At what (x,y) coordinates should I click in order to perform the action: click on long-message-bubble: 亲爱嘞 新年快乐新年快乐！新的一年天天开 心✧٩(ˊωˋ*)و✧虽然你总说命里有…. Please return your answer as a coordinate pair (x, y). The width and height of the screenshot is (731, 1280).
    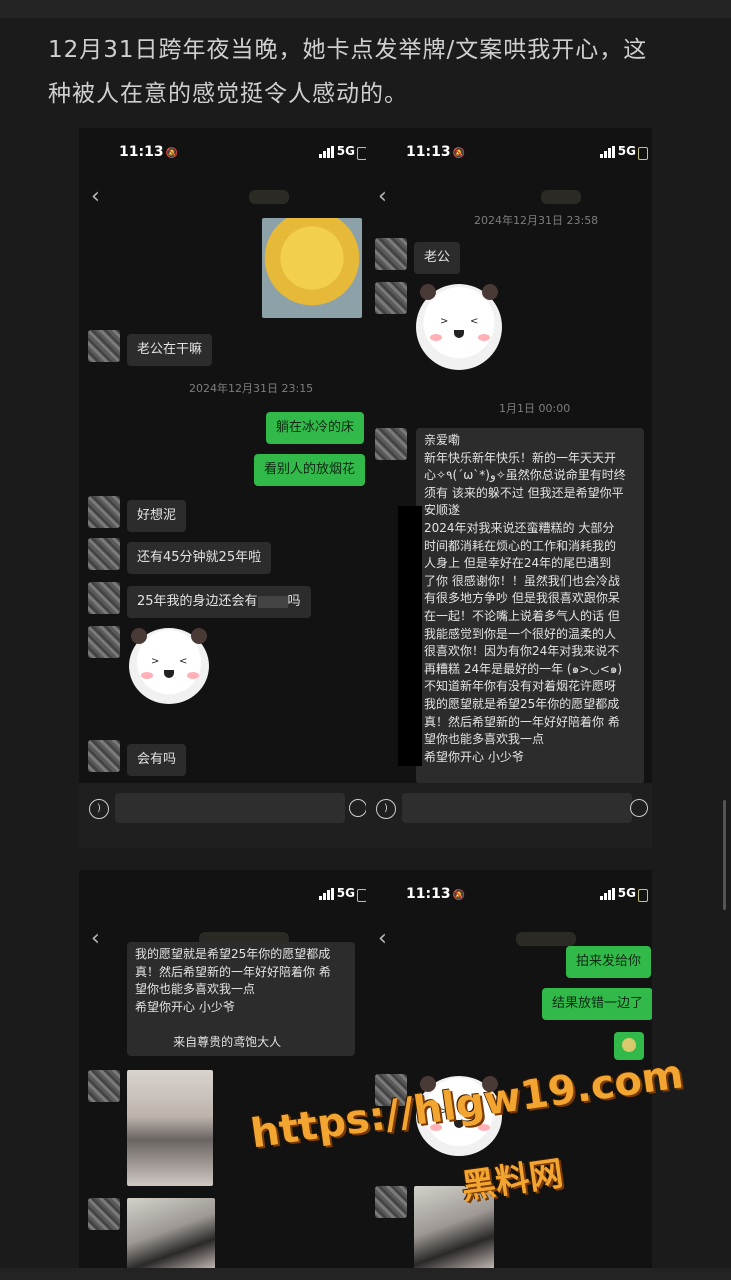
    Looking at the image, I should click on (530, 606).